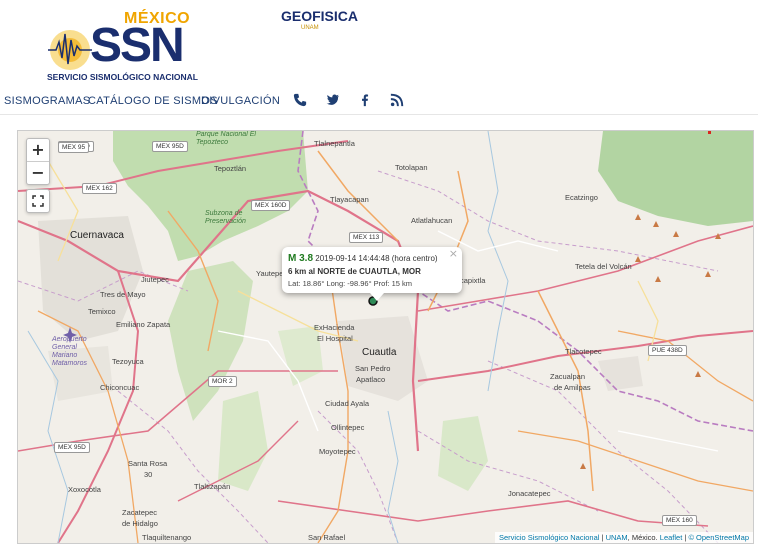 This screenshot has width=758, height=546. Describe the element at coordinates (84, 489) in the screenshot. I see `label-xoxocotla: Xoxocotla` at that location.